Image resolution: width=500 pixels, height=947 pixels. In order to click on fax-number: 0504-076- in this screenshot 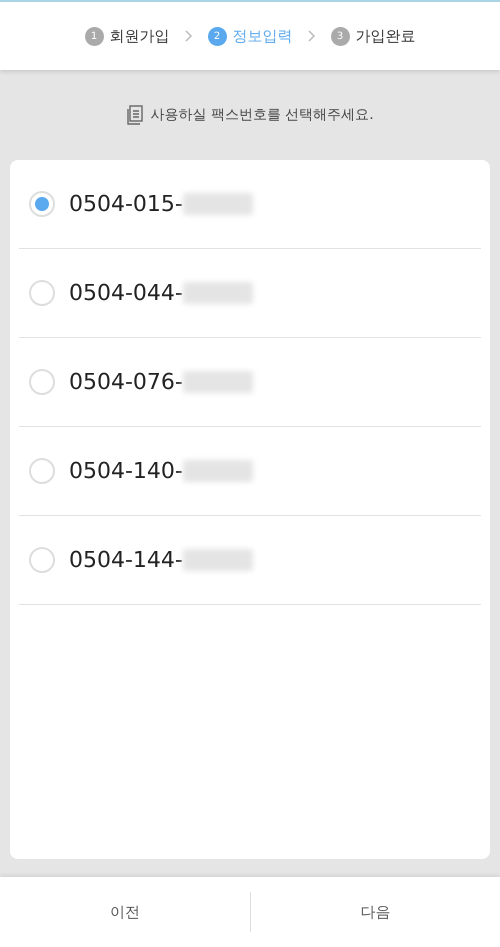, I will do `click(126, 382)`.